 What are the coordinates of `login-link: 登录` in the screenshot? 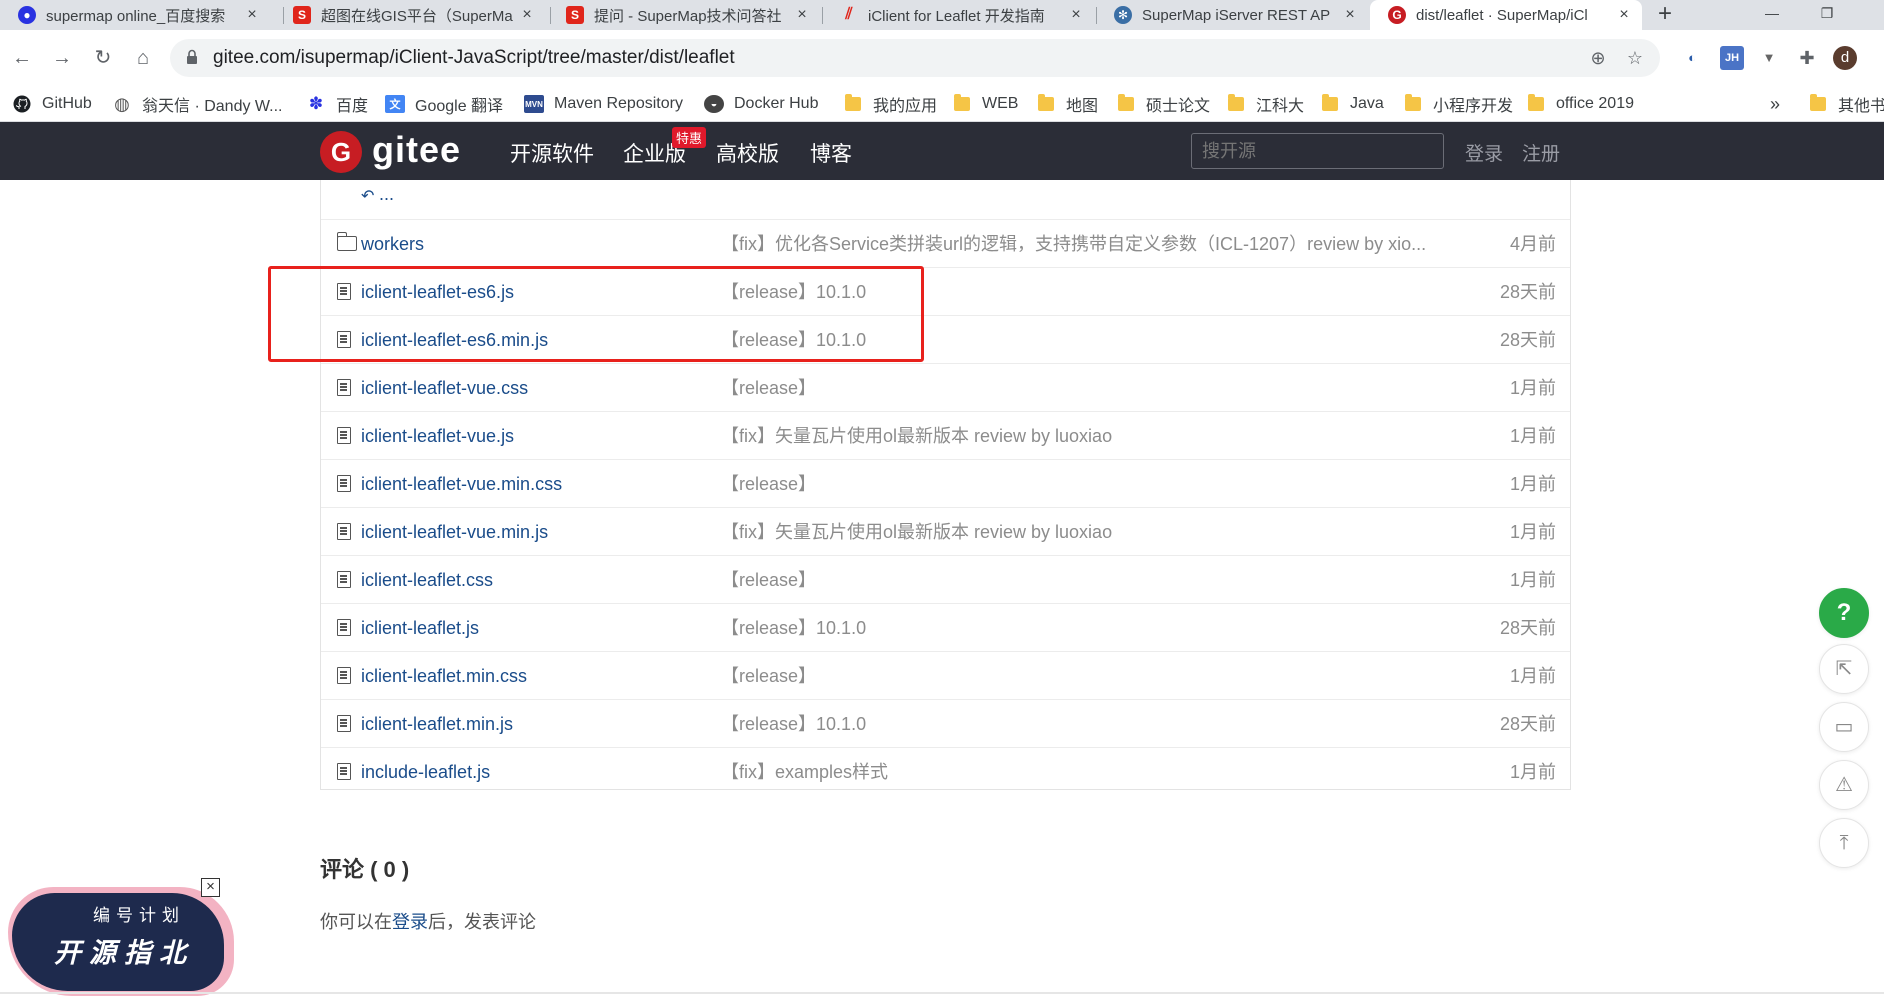 It's located at (1484, 152).